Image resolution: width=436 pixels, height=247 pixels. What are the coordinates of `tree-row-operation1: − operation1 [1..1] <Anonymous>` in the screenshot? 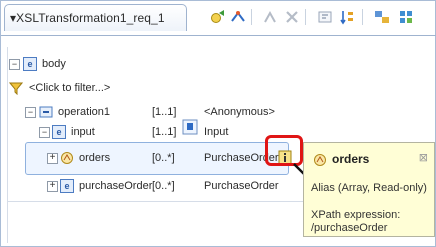 It's located at (155, 112).